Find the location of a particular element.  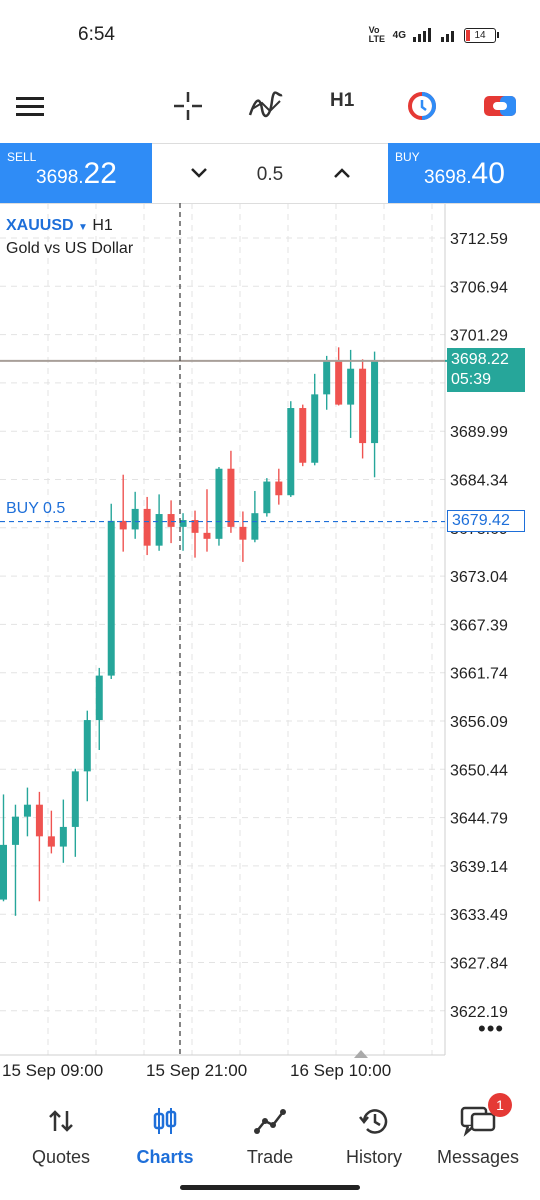

one-click-trading-icon is located at coordinates (422, 106).